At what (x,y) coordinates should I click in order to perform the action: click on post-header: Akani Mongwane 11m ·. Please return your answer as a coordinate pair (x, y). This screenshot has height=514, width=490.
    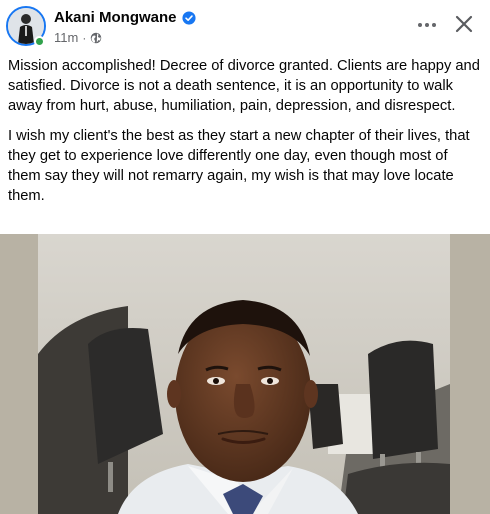
    Looking at the image, I should click on (245, 28).